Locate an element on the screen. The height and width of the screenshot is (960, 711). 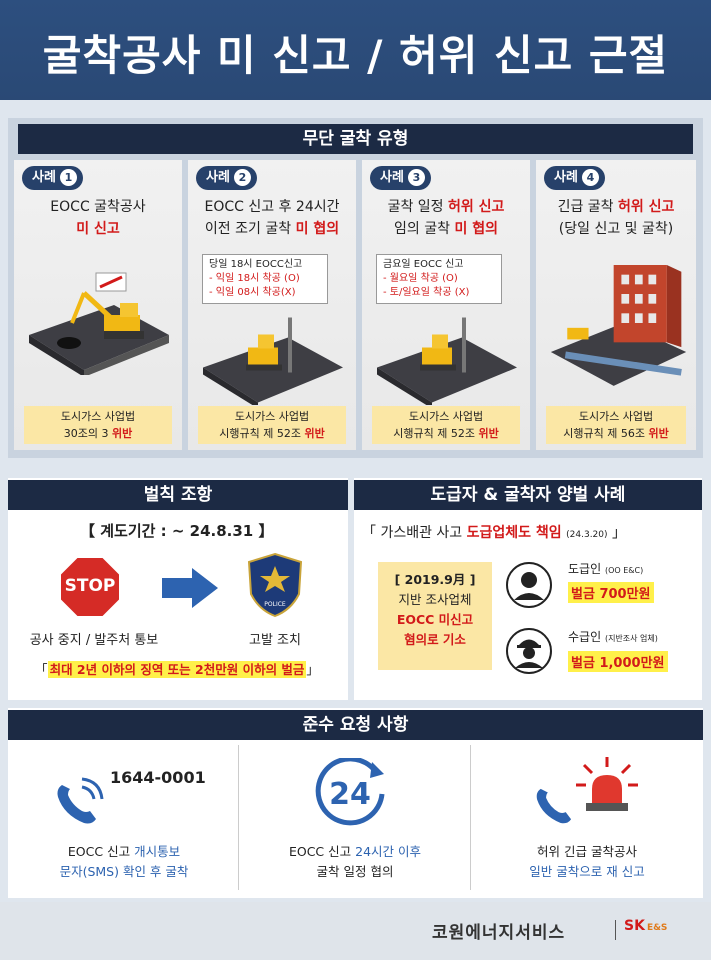
case-badge-4: 사례 4 is located at coordinates (574, 178).